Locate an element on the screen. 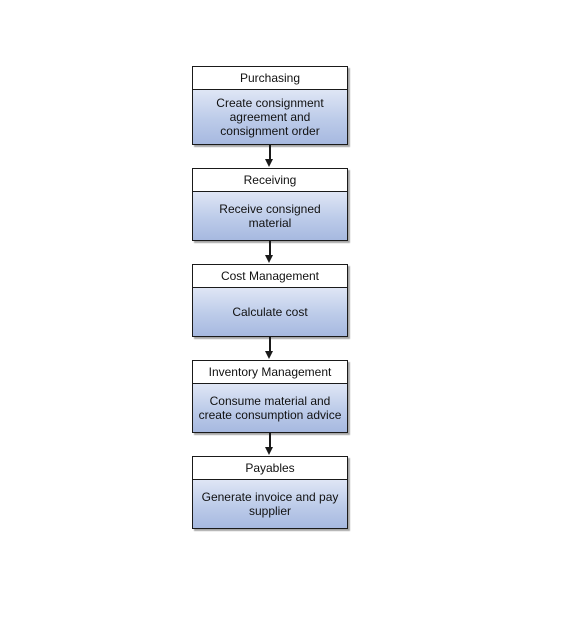 The height and width of the screenshot is (624, 576). step-cost-management: Cost Management Calculate cost is located at coordinates (270, 300).